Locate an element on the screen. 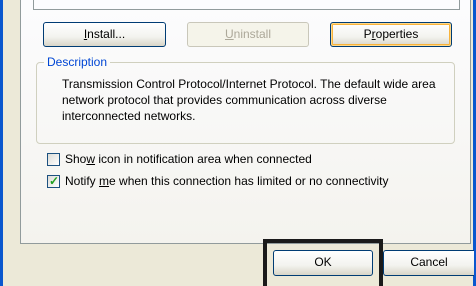  properties-button: Properties is located at coordinates (391, 34).